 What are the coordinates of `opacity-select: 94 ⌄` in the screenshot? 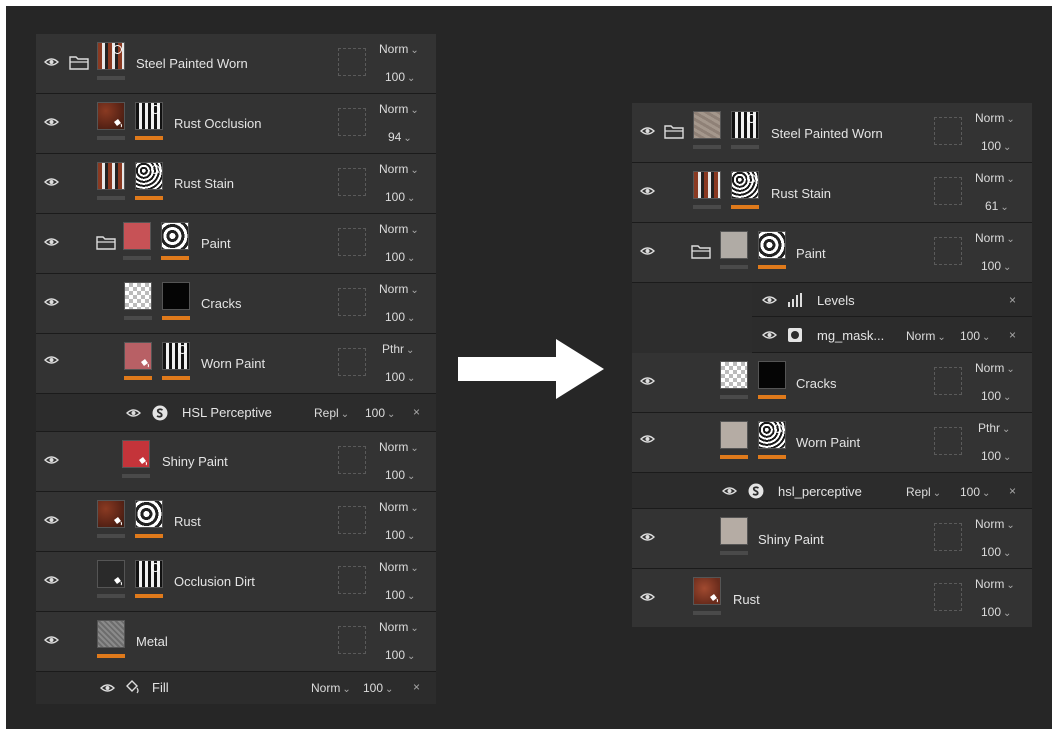 It's located at (400, 137).